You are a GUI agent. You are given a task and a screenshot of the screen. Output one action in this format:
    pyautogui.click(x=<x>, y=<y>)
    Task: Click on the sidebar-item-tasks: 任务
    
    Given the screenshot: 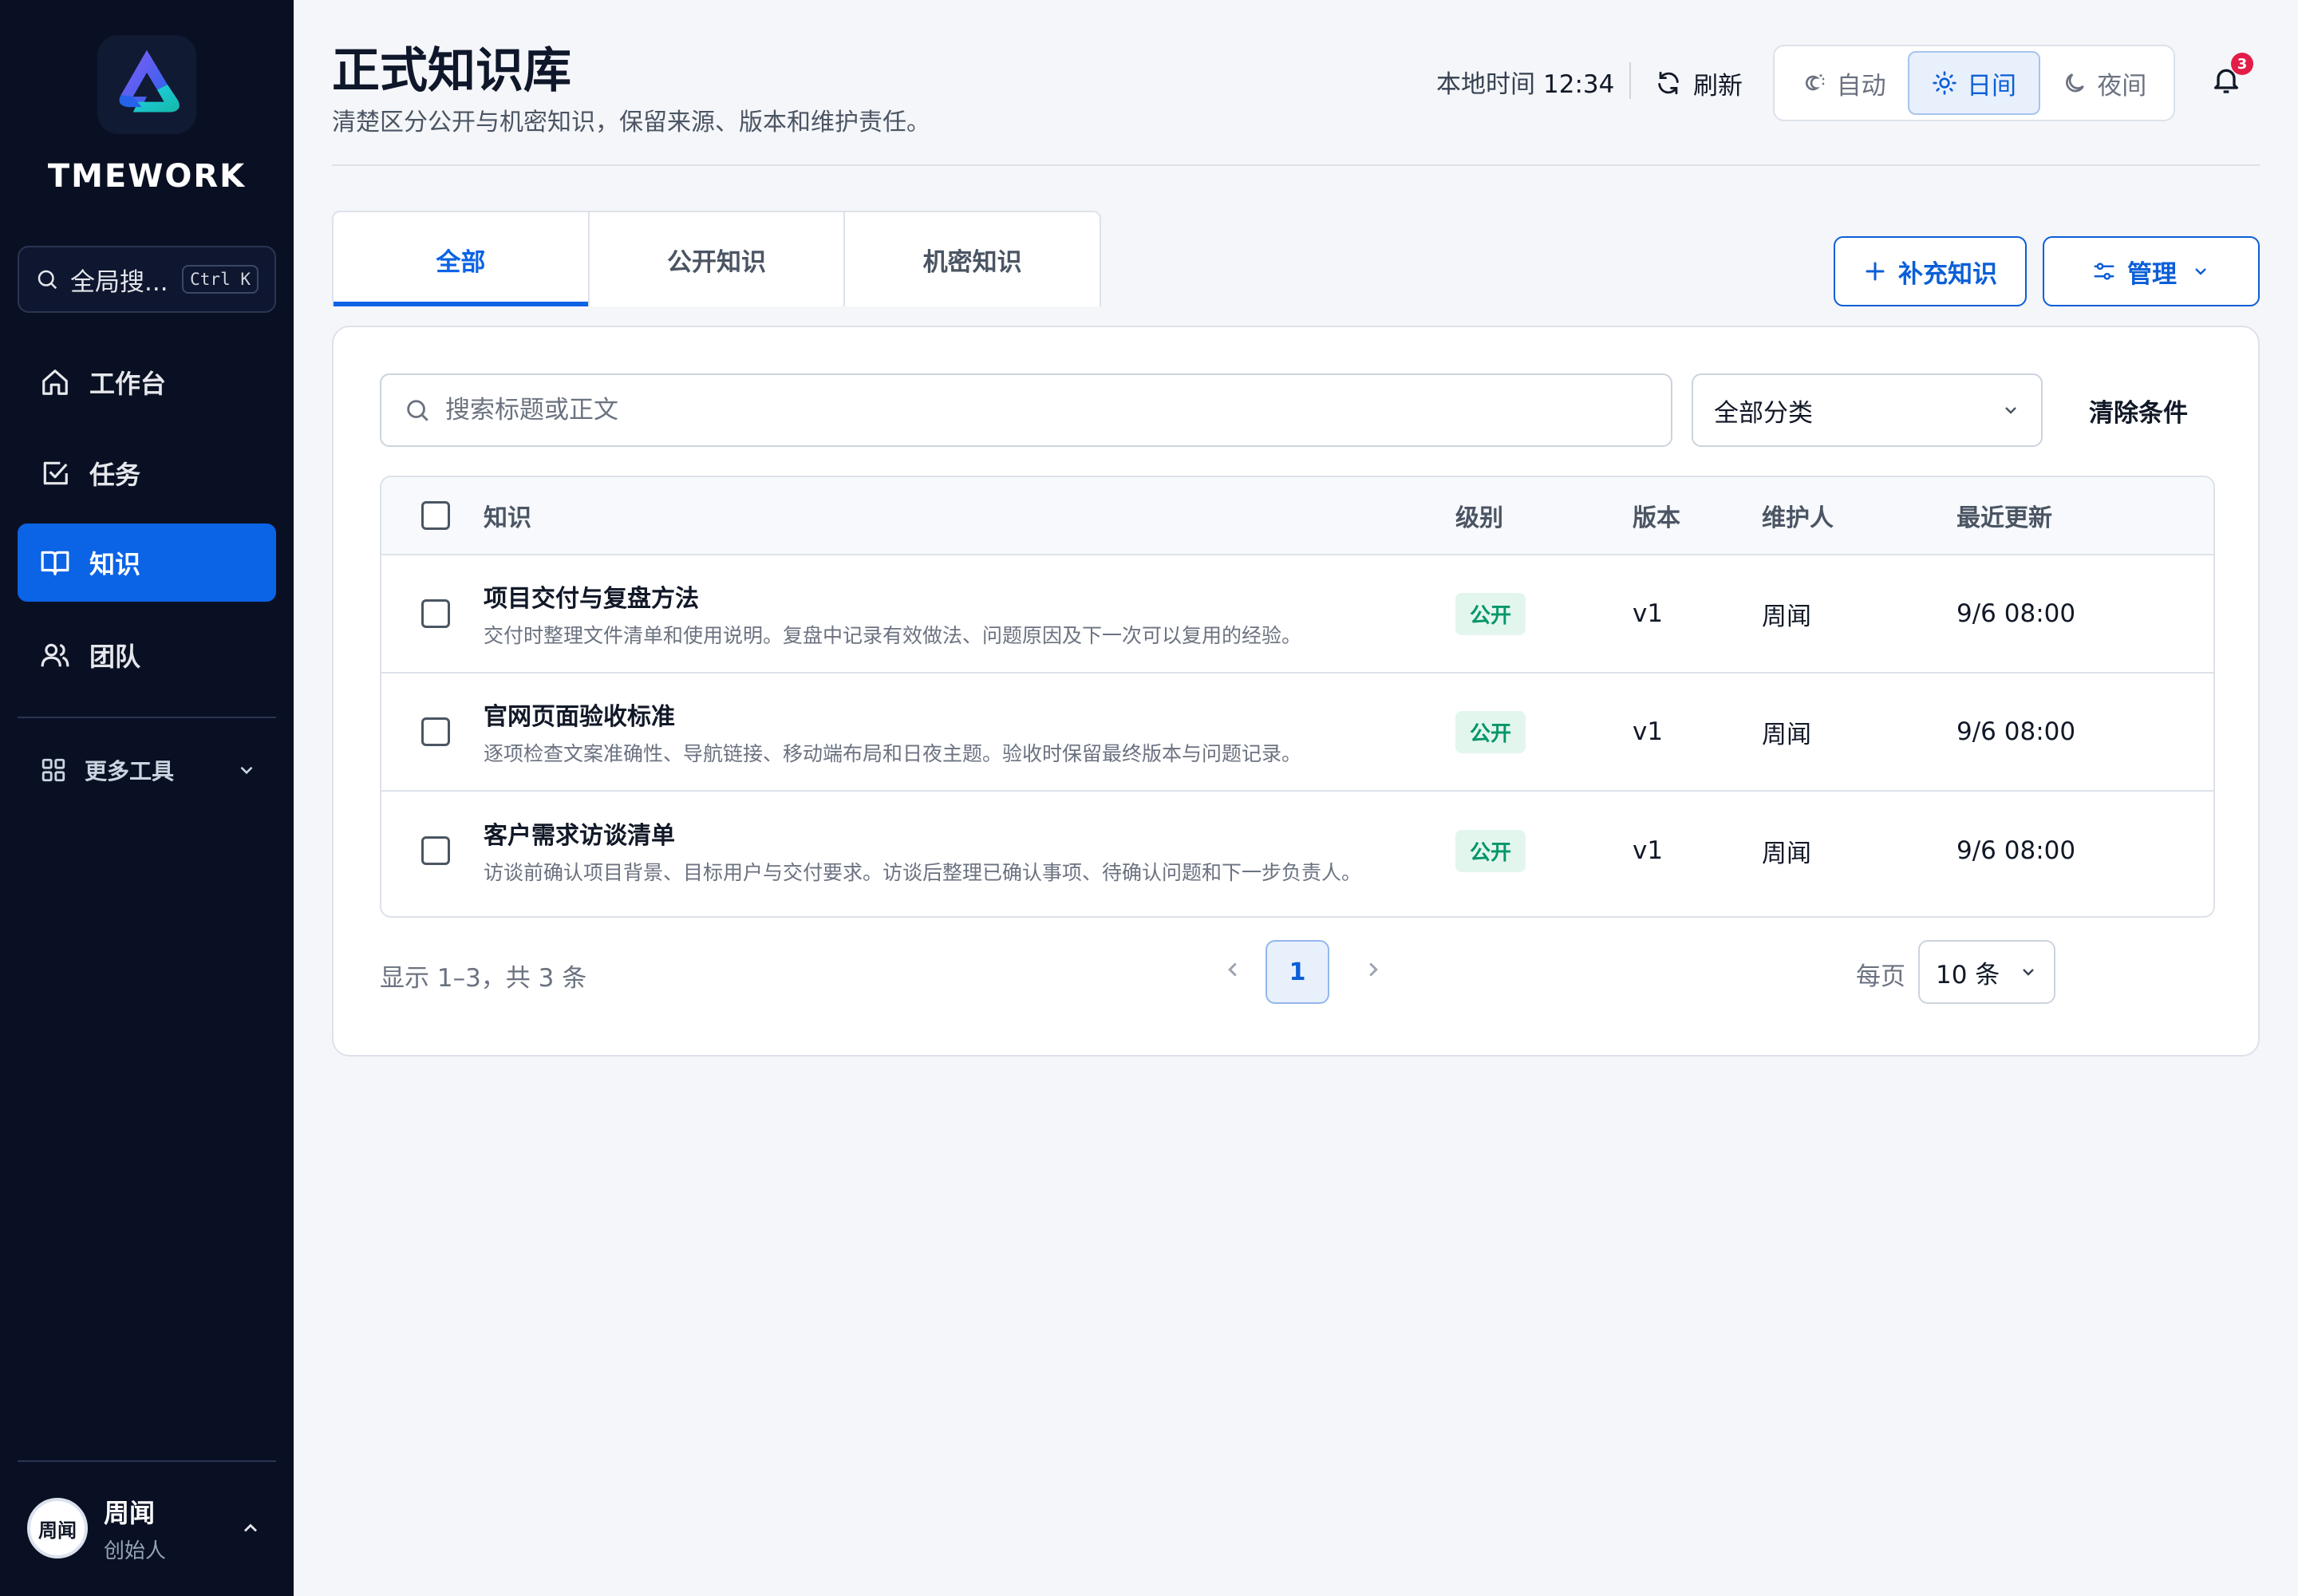 What is the action you would take?
    pyautogui.click(x=147, y=473)
    